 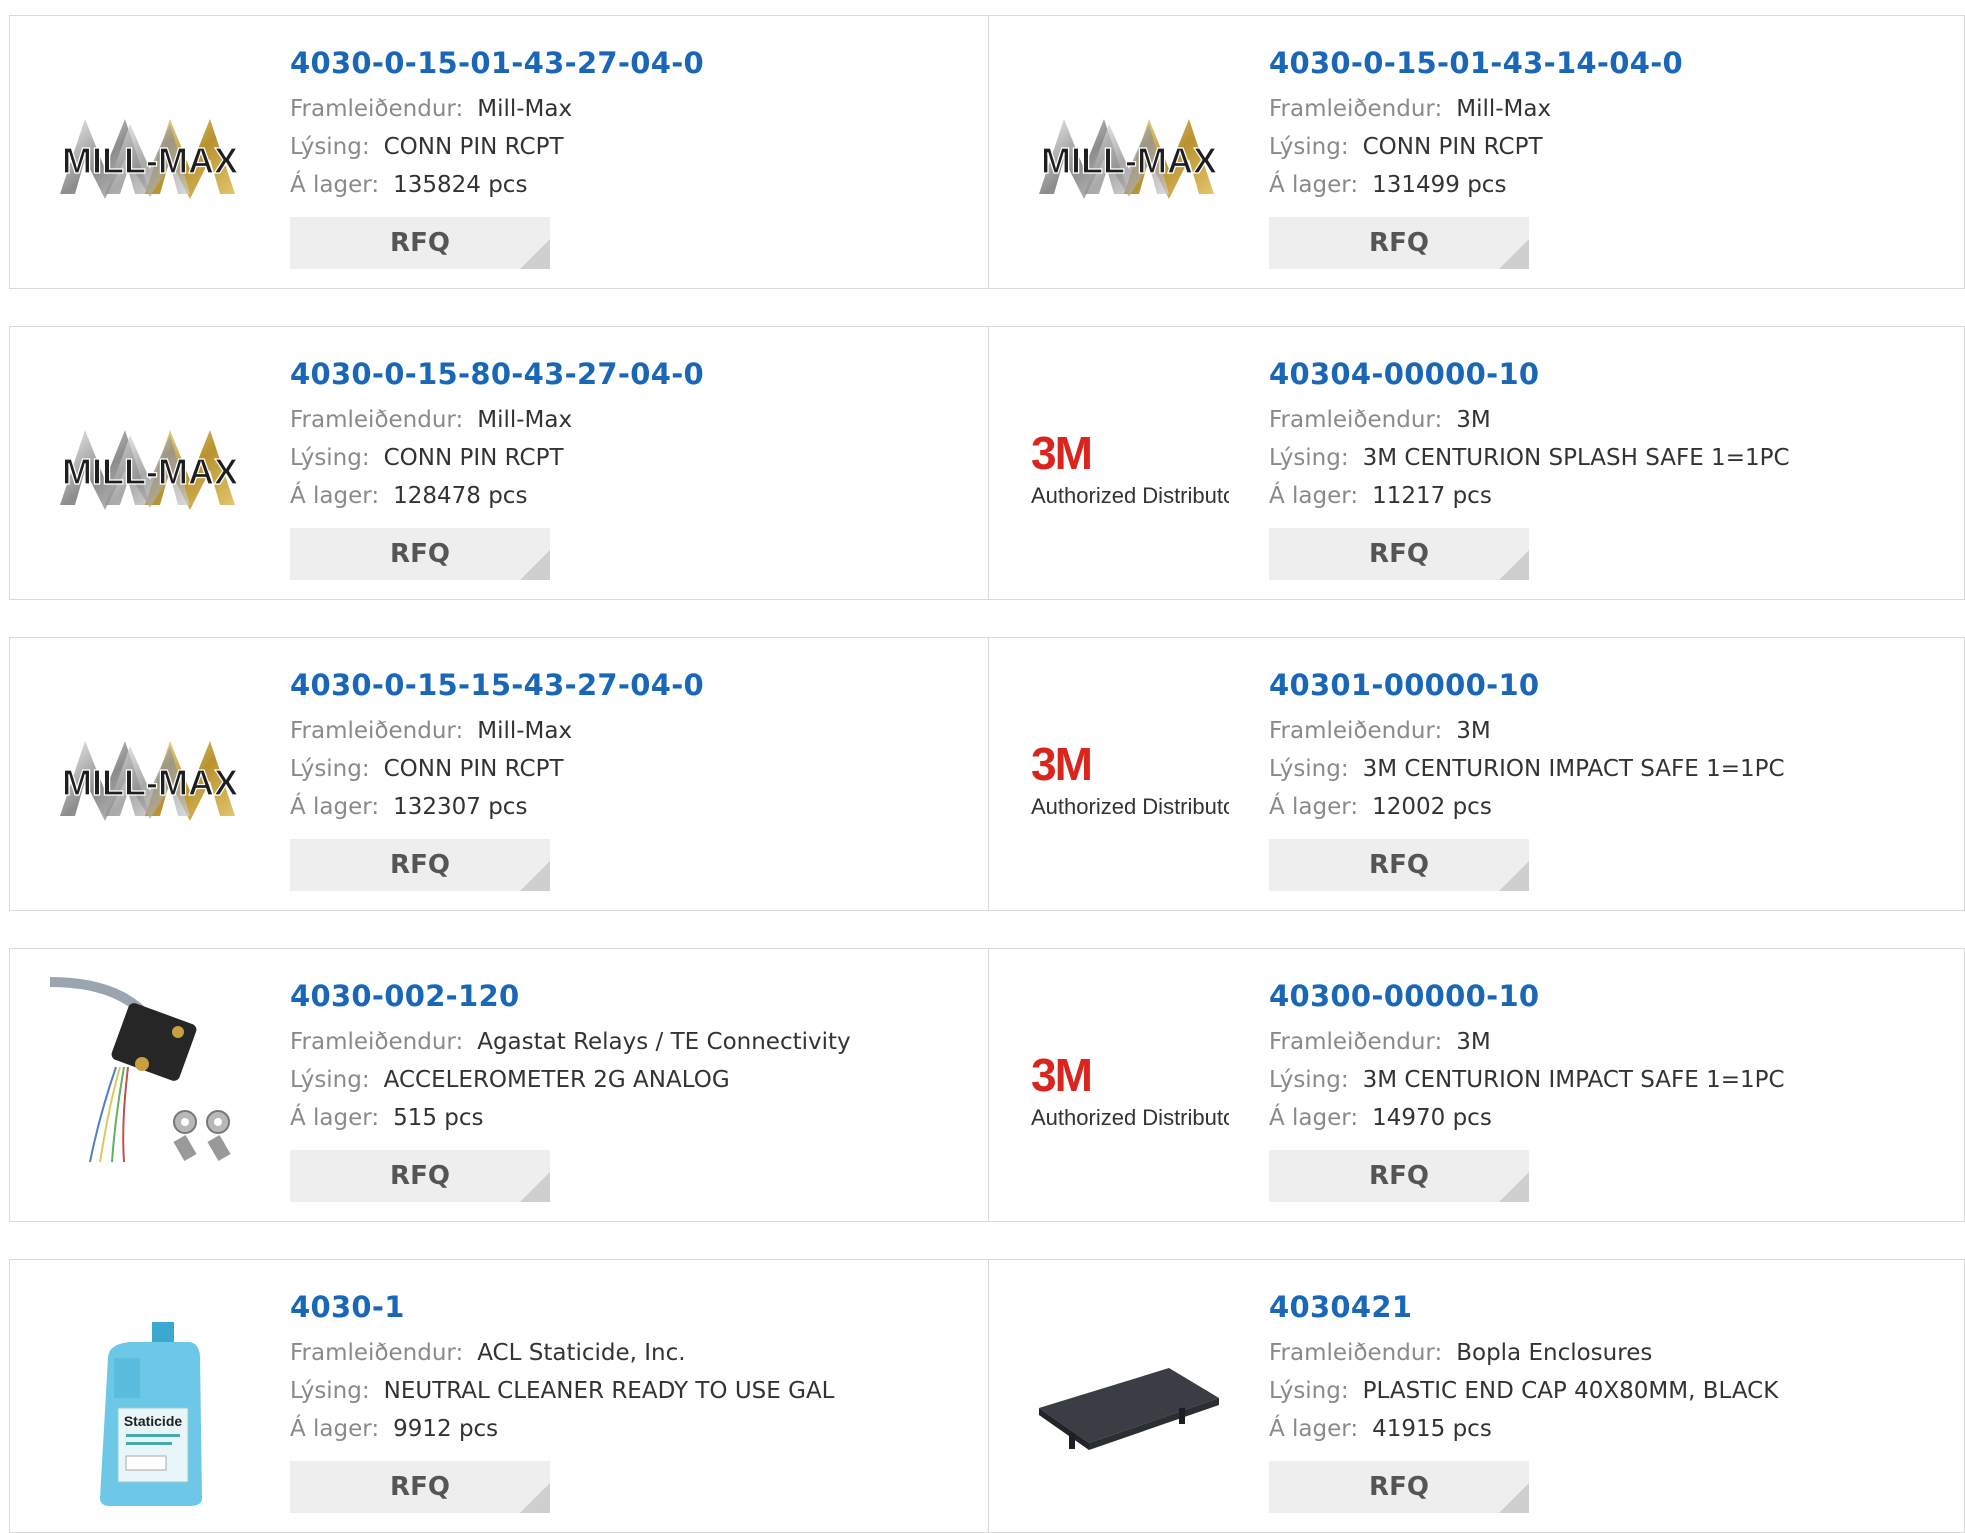 What do you see at coordinates (1432, 496) in the screenshot?
I see `stock-value: 11217 pcs` at bounding box center [1432, 496].